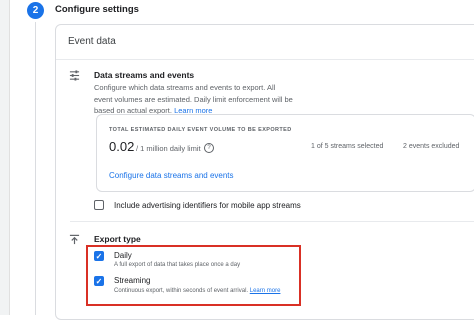 The height and width of the screenshot is (320, 474). What do you see at coordinates (431, 146) in the screenshot?
I see `events-excluded-count: 2 events excluded` at bounding box center [431, 146].